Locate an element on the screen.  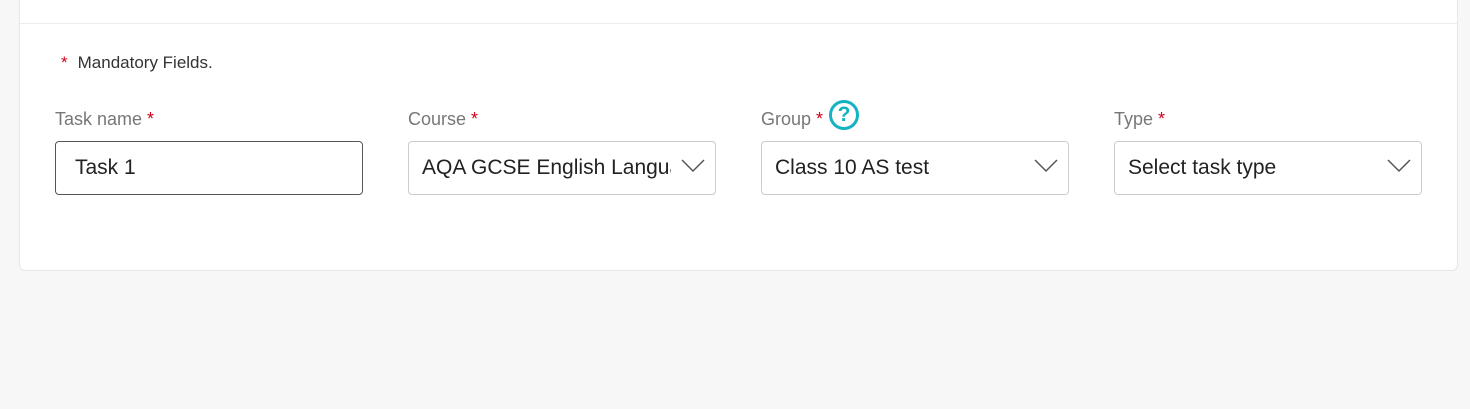
group-label: Group * ? is located at coordinates (915, 122).